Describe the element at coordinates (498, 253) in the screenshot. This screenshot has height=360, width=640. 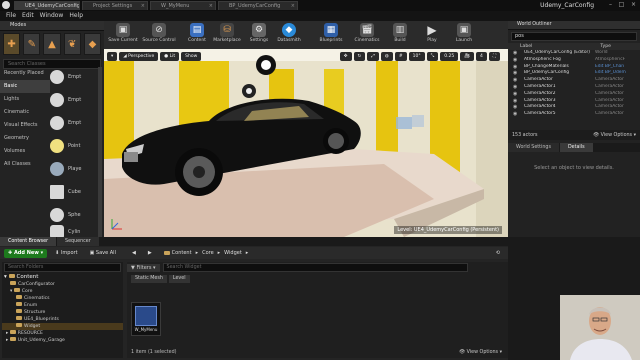
I see `history-icon: ⟲` at that location.